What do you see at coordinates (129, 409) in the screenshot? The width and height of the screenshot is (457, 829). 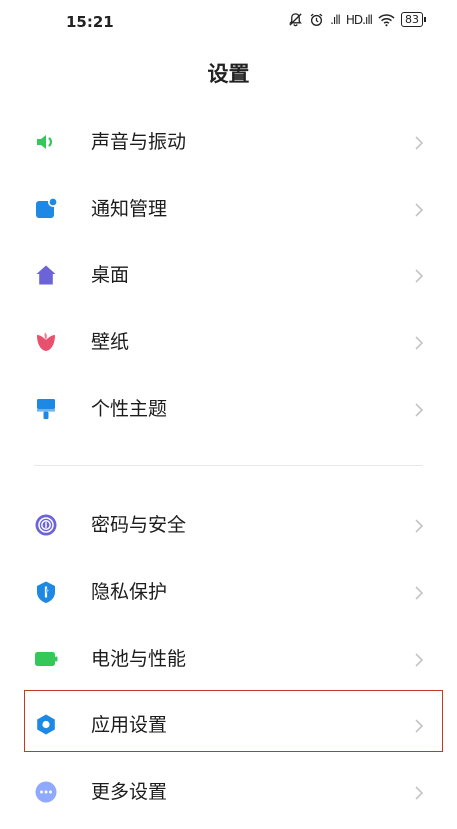 I see `settings-item-label: 个性主题` at bounding box center [129, 409].